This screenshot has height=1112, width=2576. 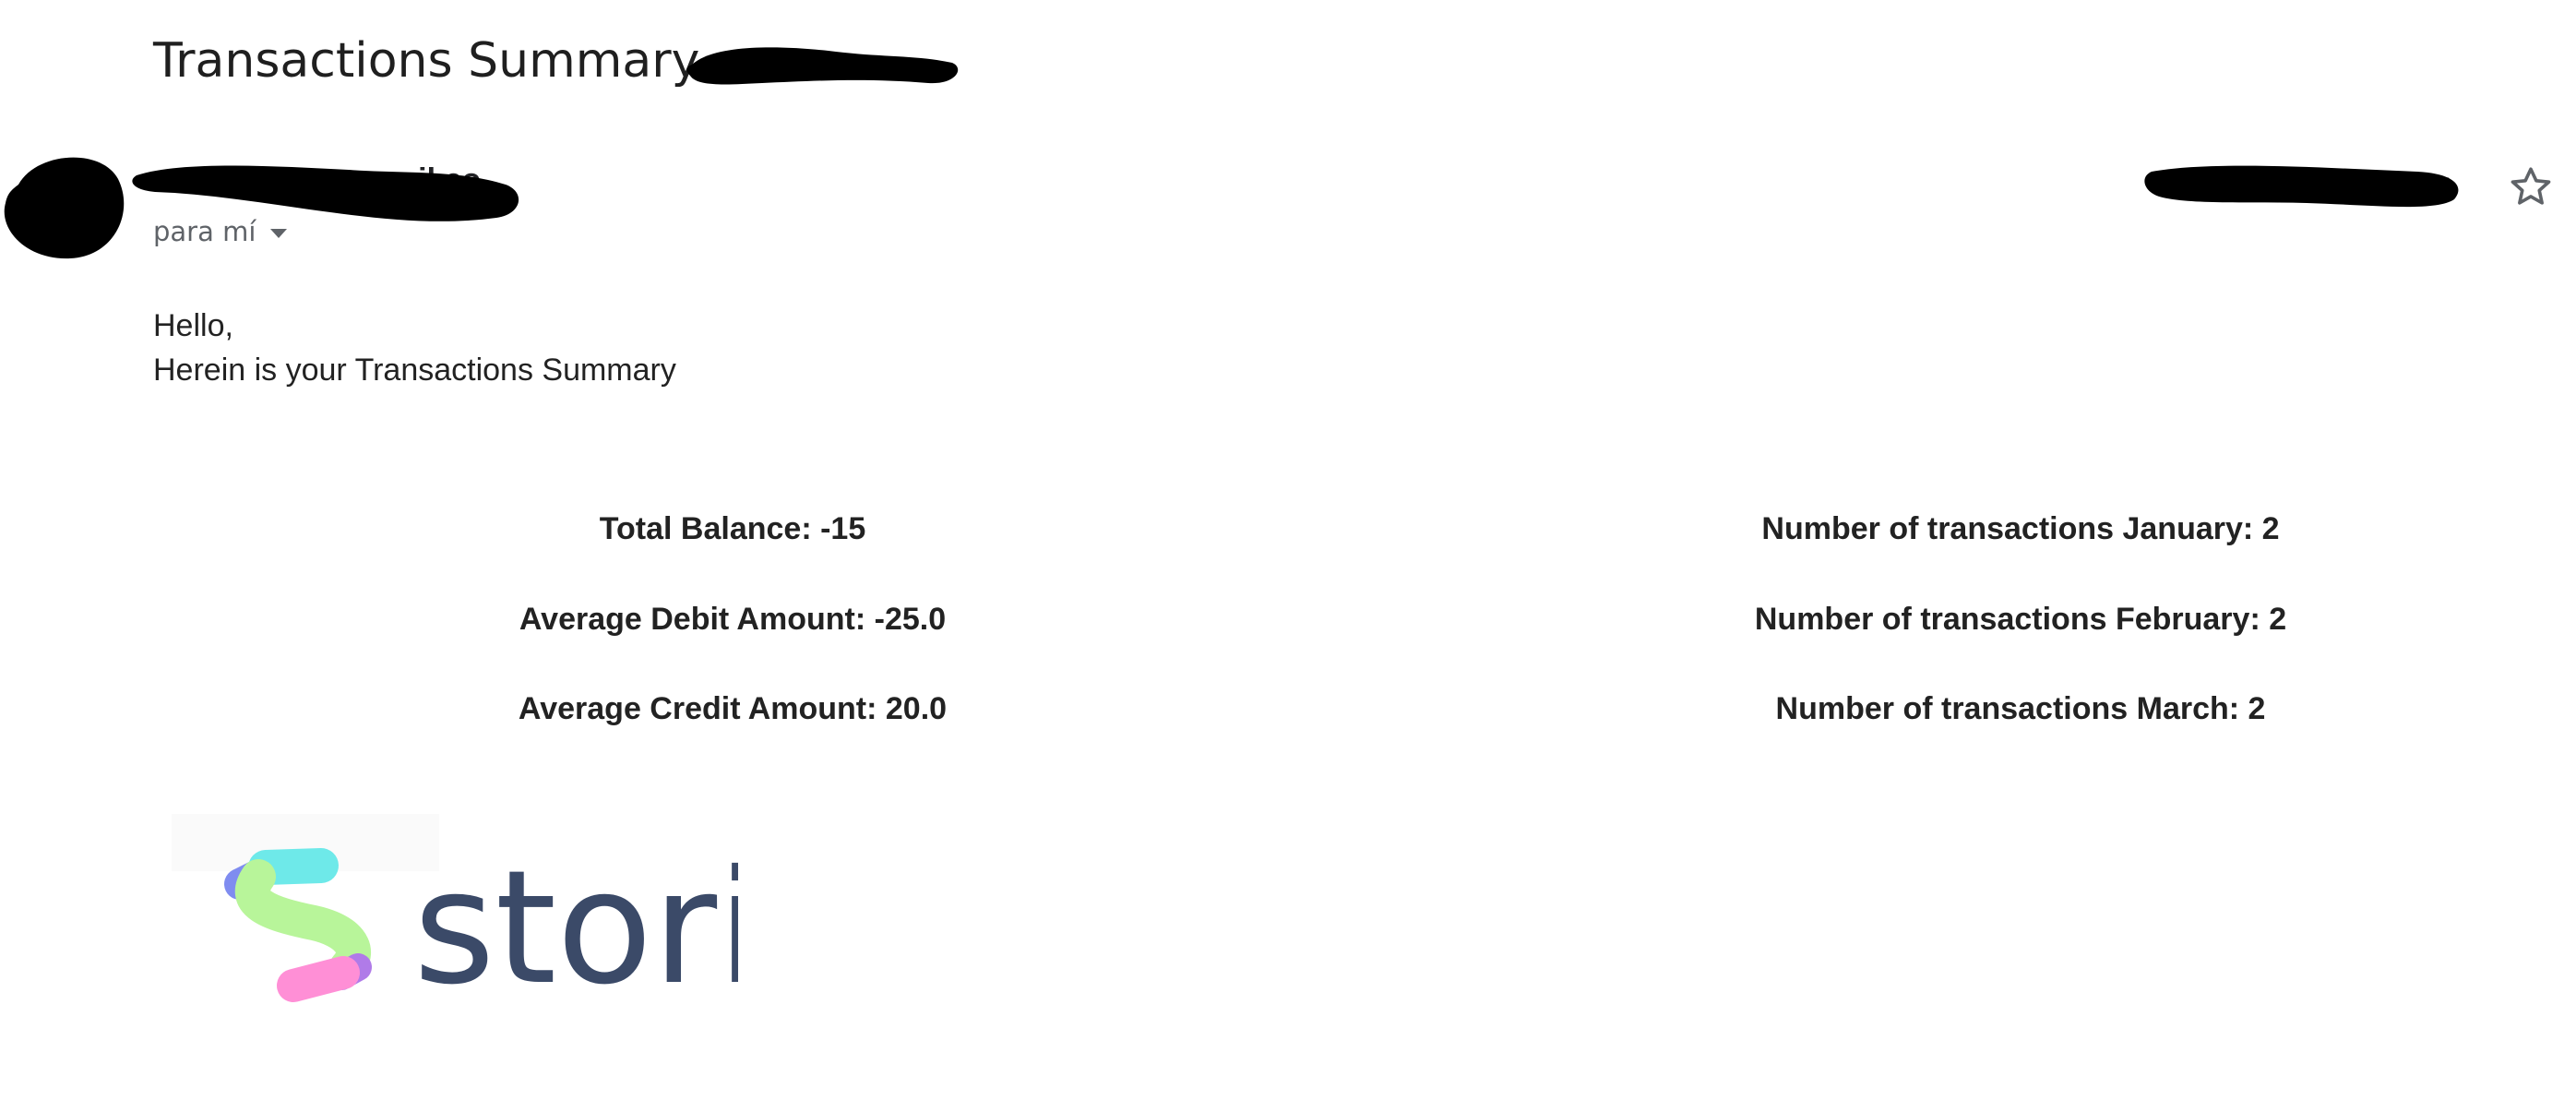 What do you see at coordinates (2021, 528) in the screenshot?
I see `stat-transactions-january: Number of transactions January: 2` at bounding box center [2021, 528].